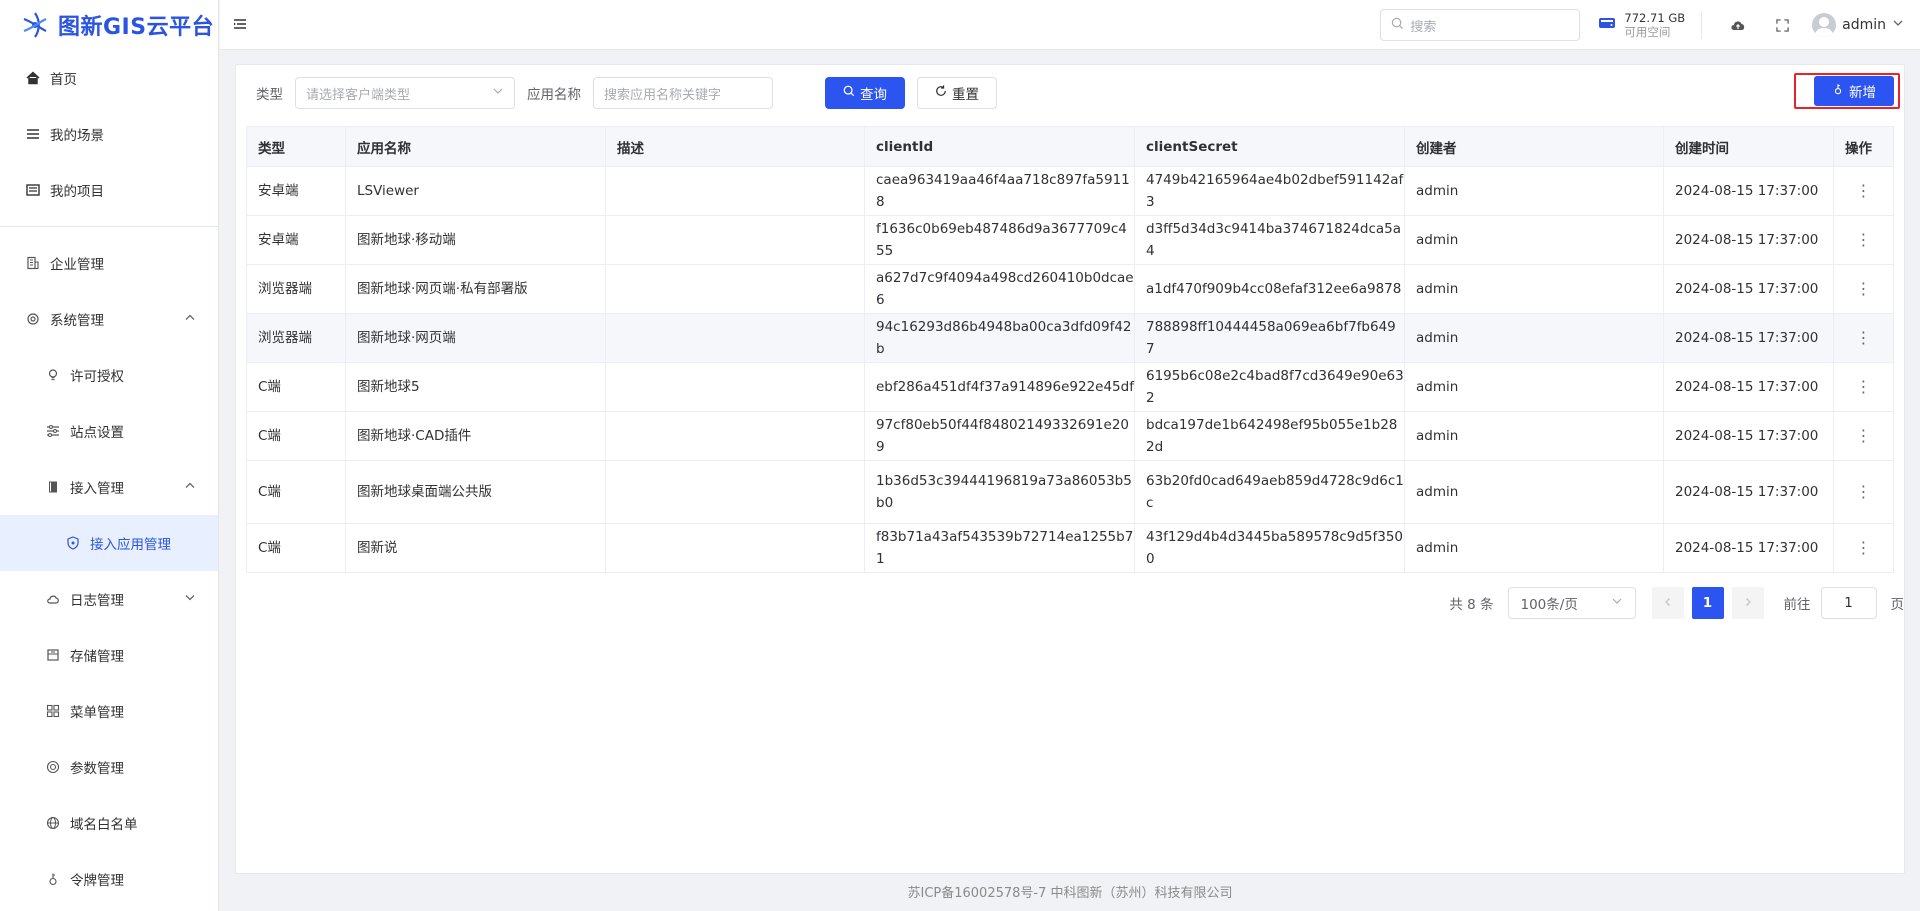 The height and width of the screenshot is (911, 1920). Describe the element at coordinates (1647, 32) in the screenshot. I see `storage-label: 可用空间` at that location.